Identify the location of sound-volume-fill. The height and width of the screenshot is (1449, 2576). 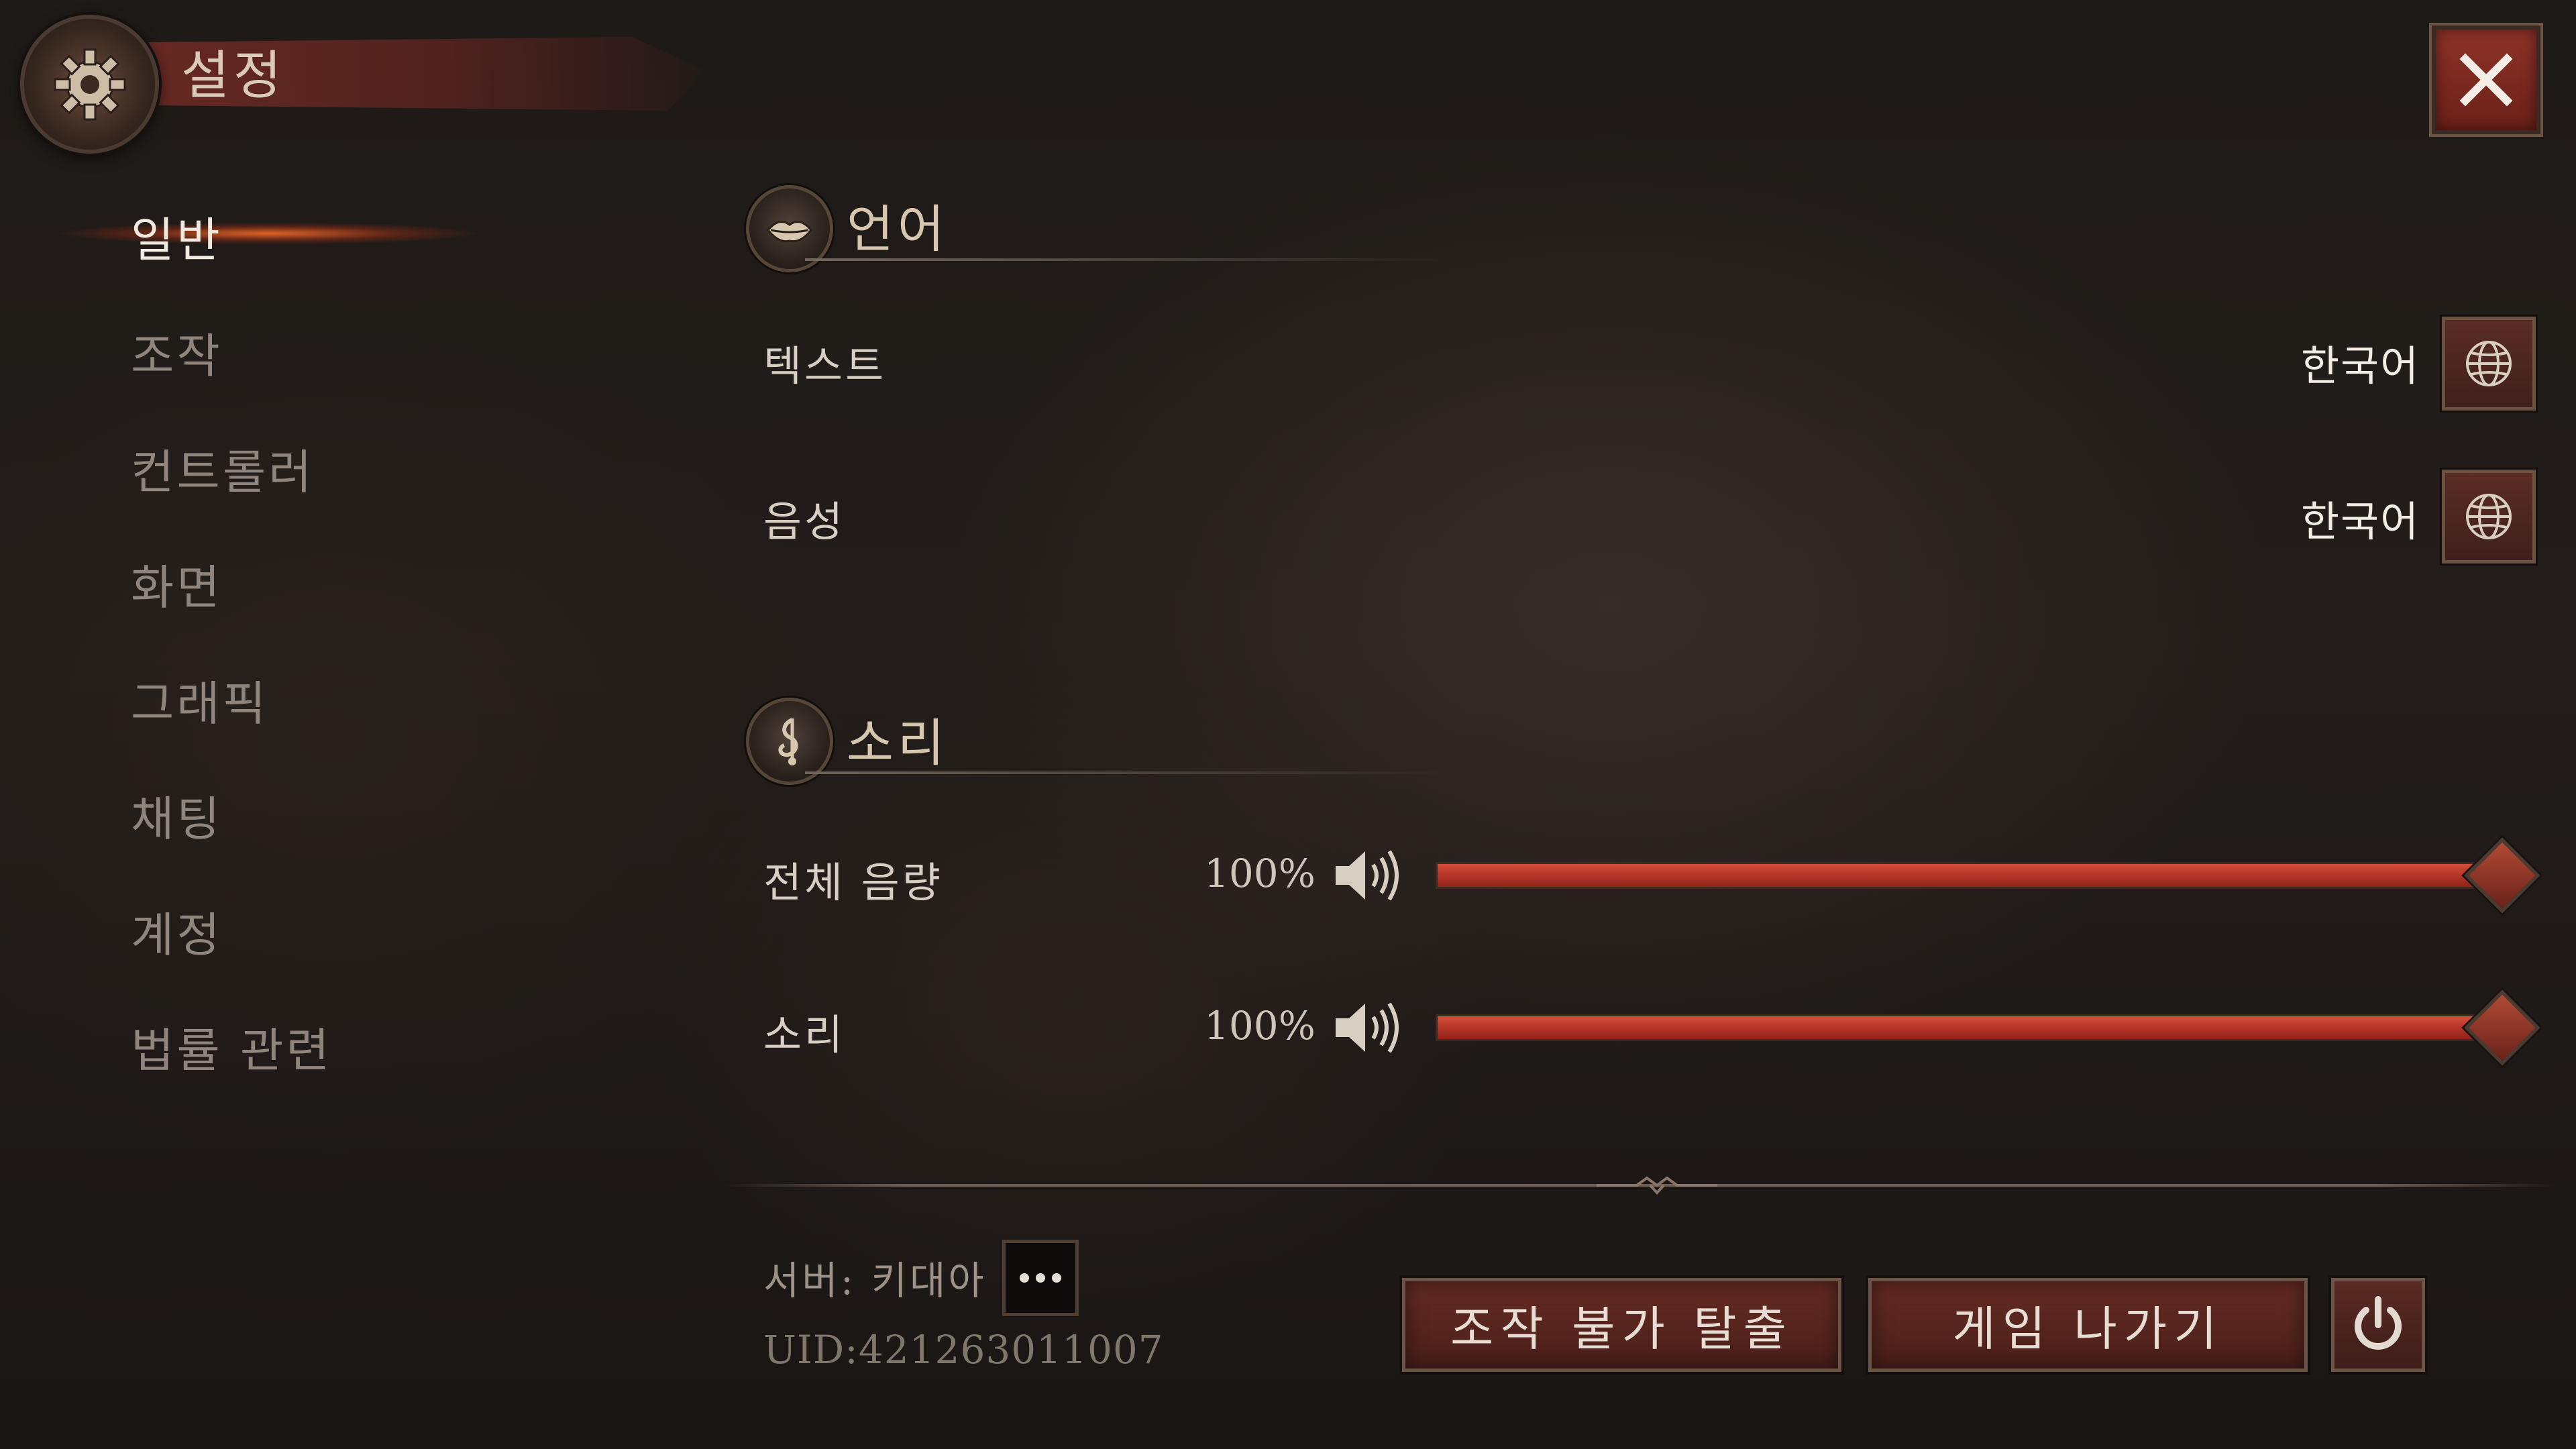
(1971, 1027).